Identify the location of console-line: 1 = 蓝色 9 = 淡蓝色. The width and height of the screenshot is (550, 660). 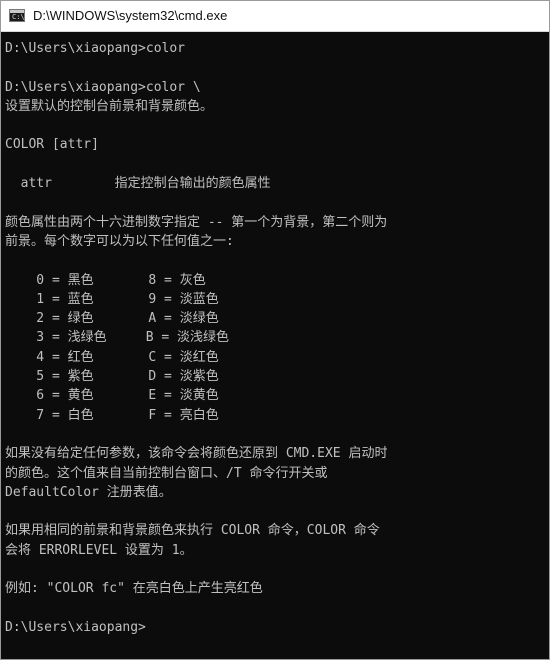
(112, 299).